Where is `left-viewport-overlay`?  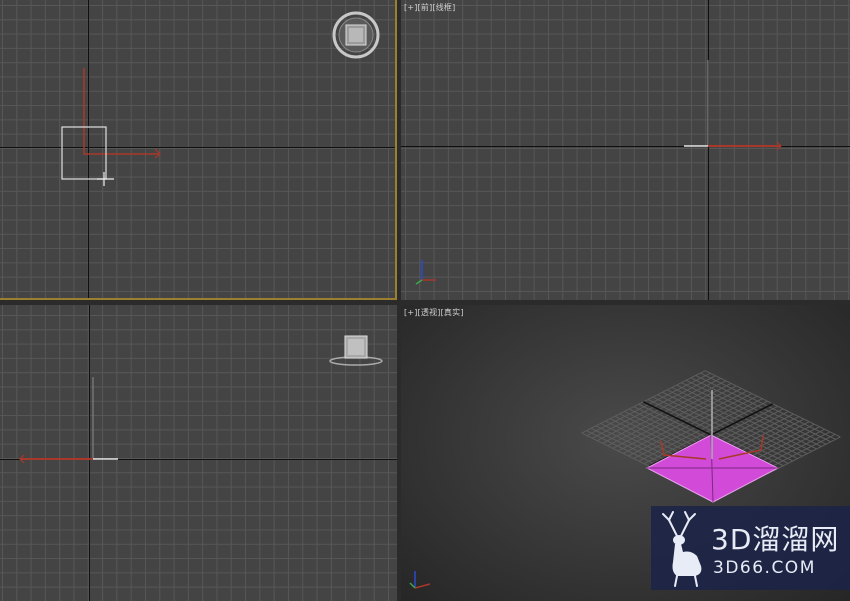 left-viewport-overlay is located at coordinates (201, 399).